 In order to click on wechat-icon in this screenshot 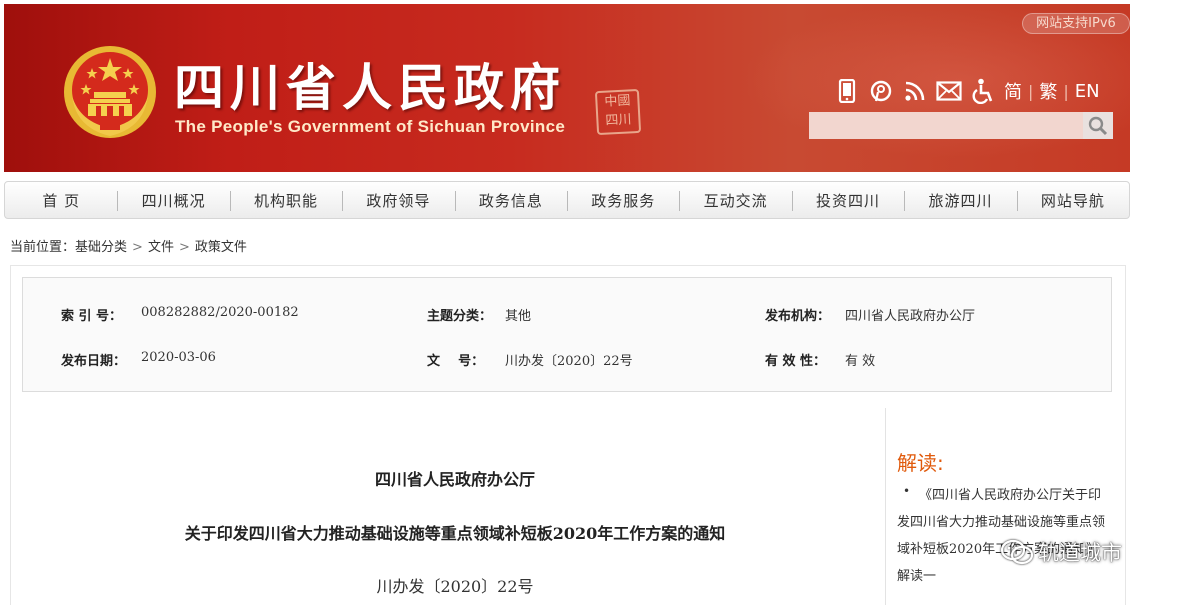, I will do `click(1017, 552)`.